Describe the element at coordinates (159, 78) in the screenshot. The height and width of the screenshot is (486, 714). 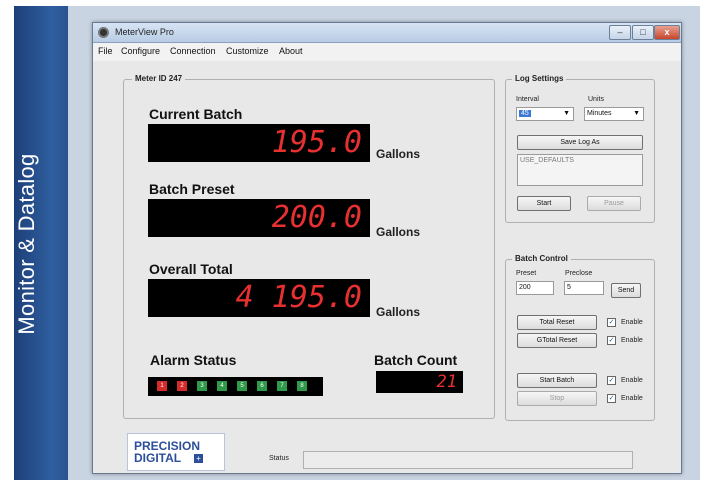
I see `meter-group-label: Meter ID 247` at that location.